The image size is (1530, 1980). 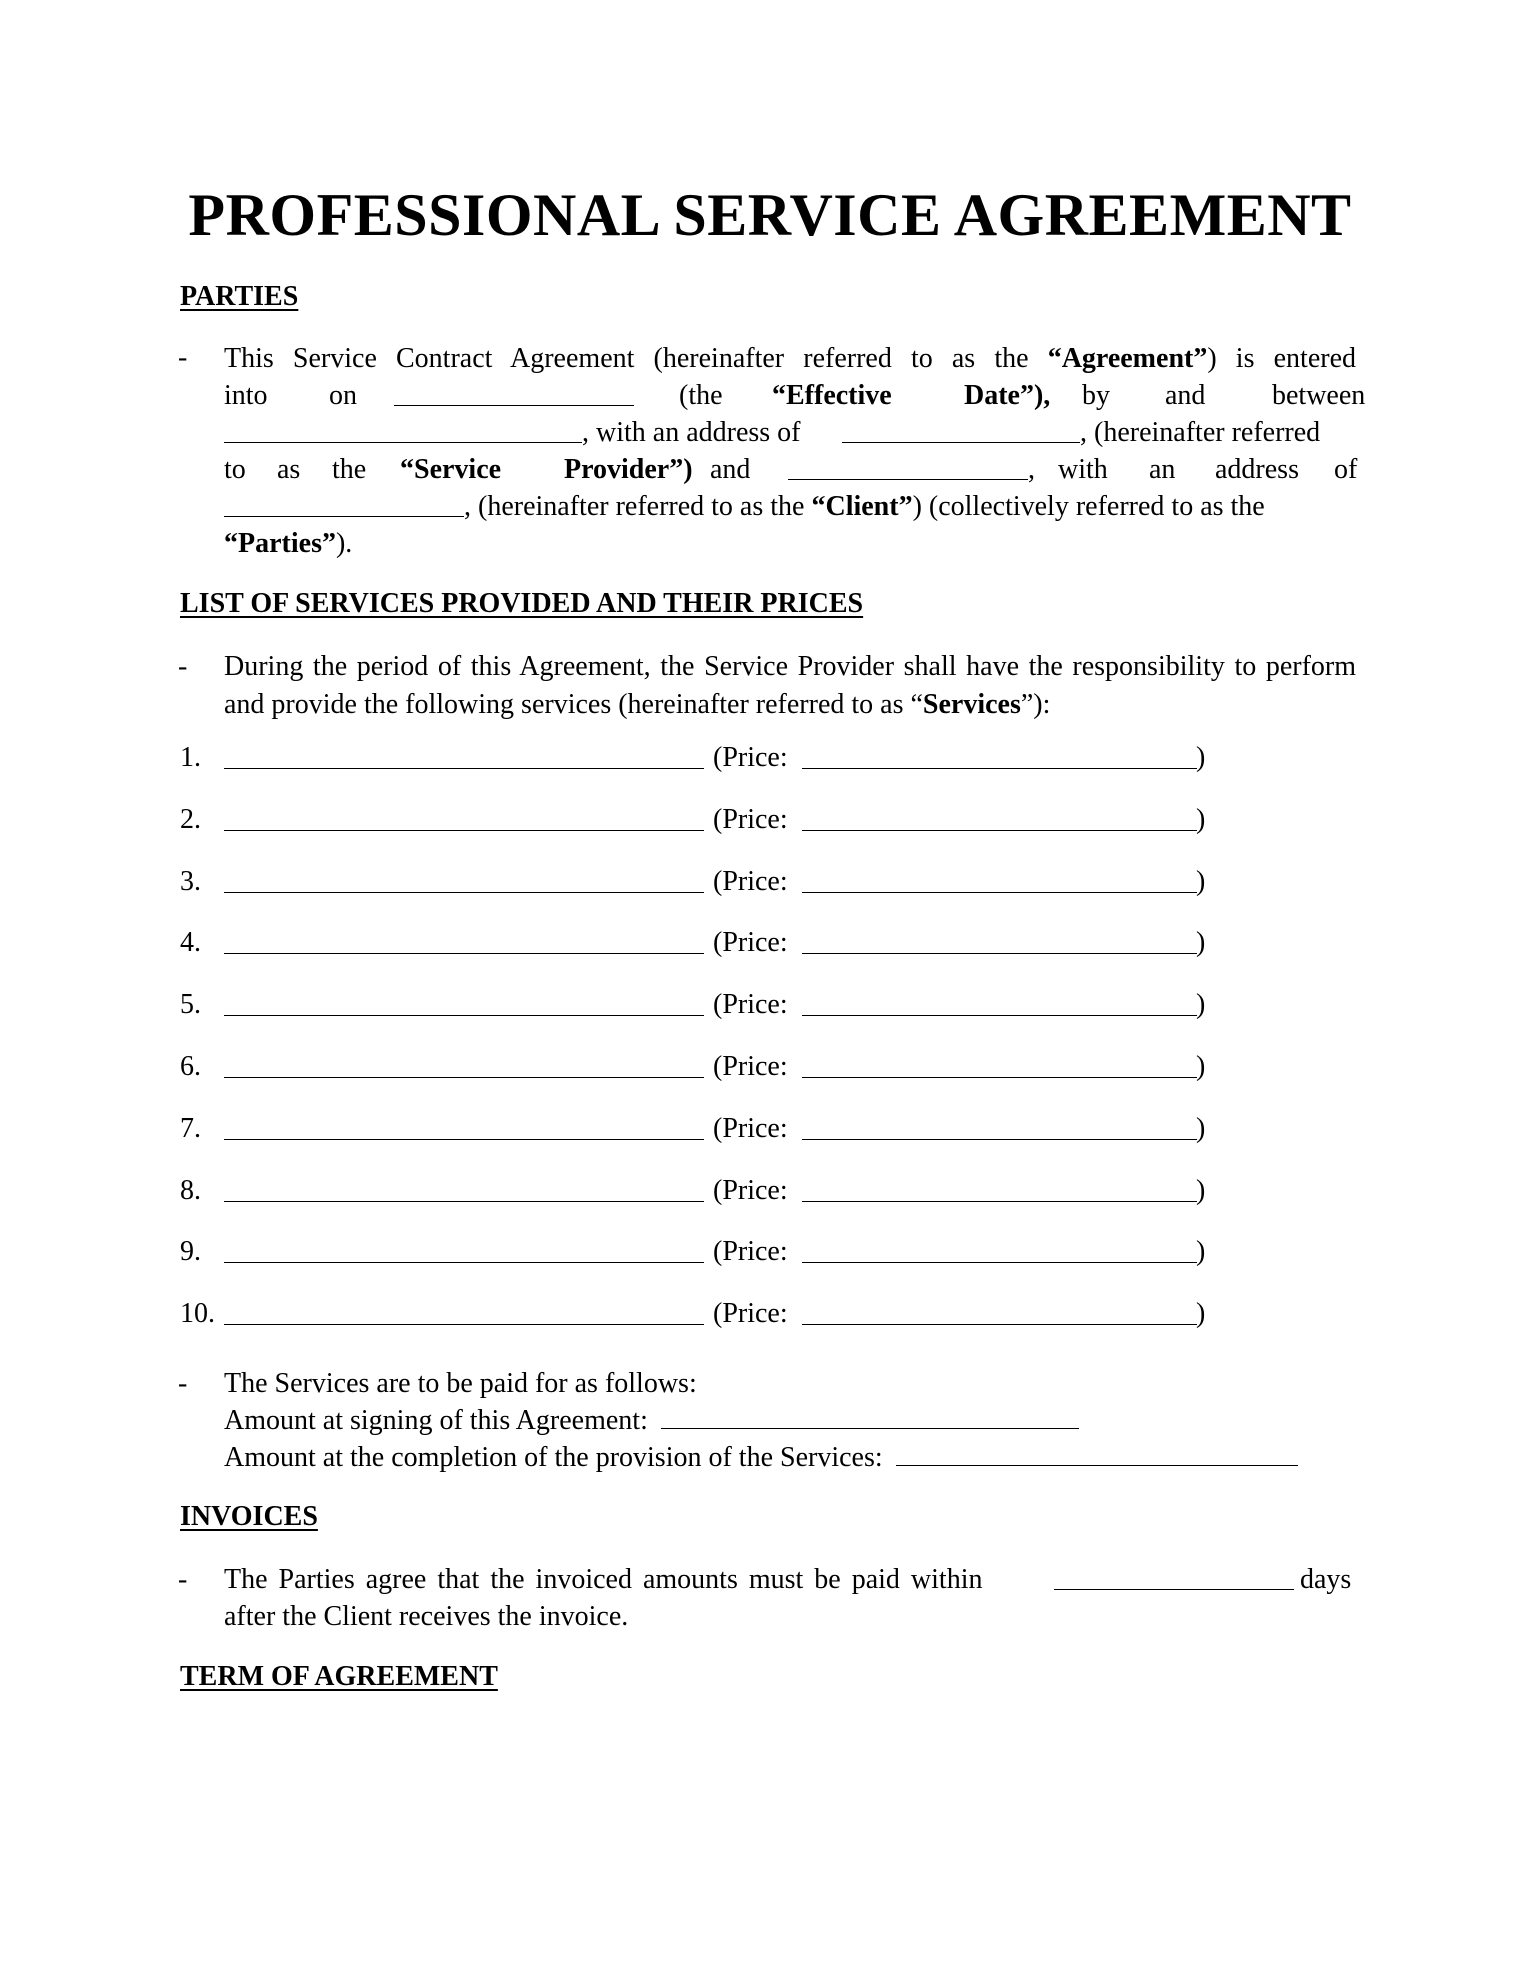 I want to click on provider-name-field, so click(x=403, y=430).